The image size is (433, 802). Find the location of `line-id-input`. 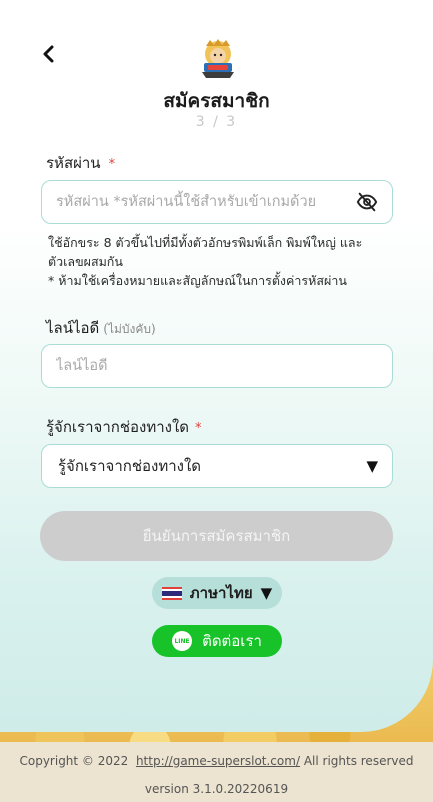

line-id-input is located at coordinates (217, 366).